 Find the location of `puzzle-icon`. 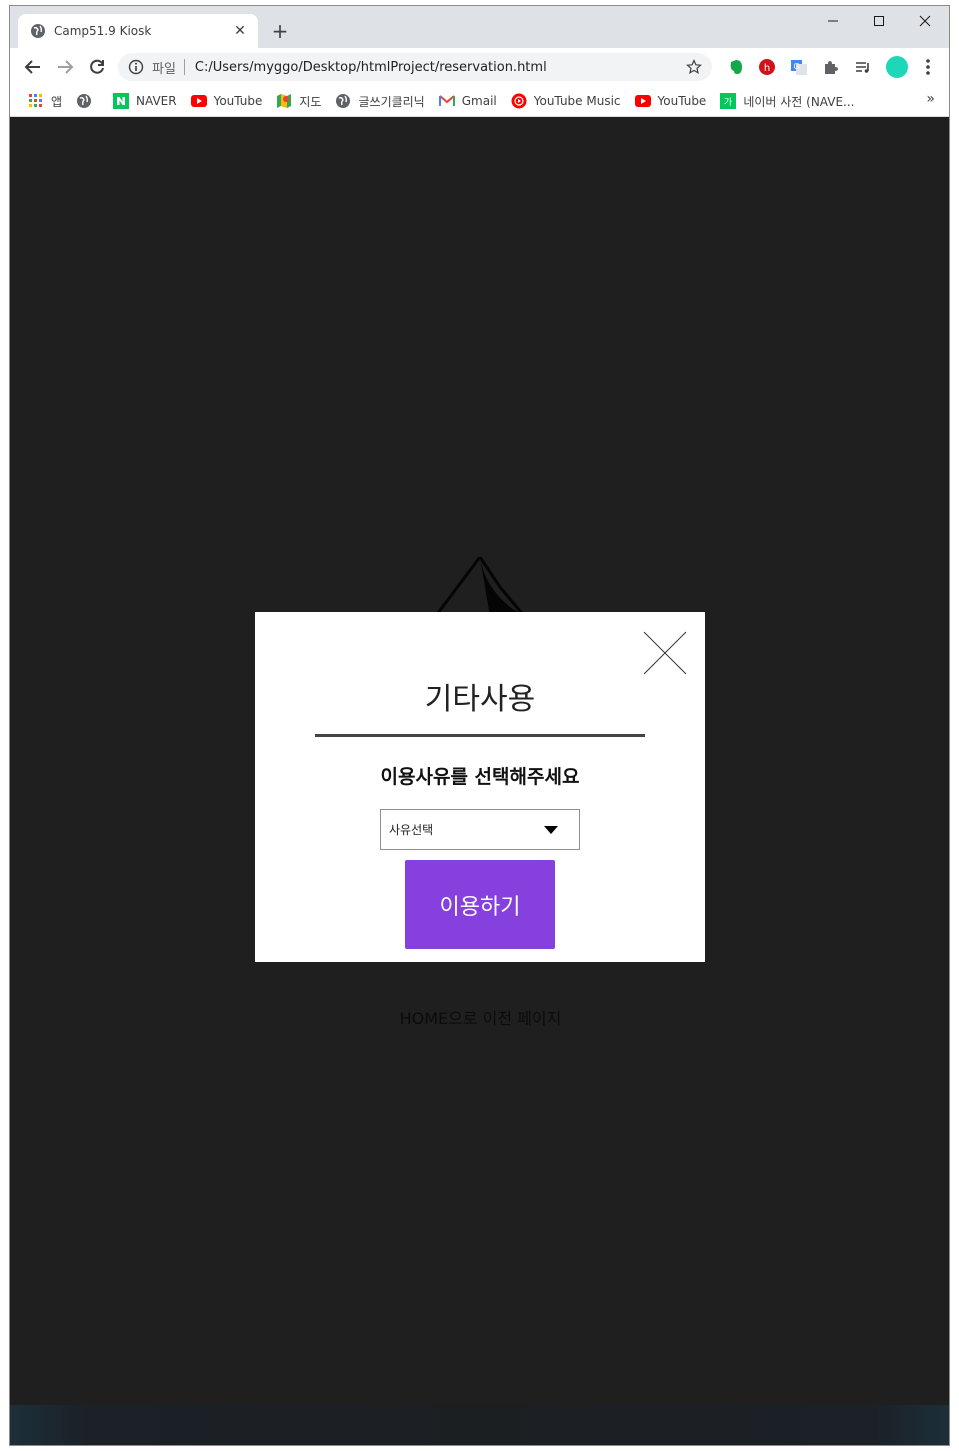

puzzle-icon is located at coordinates (831, 67).